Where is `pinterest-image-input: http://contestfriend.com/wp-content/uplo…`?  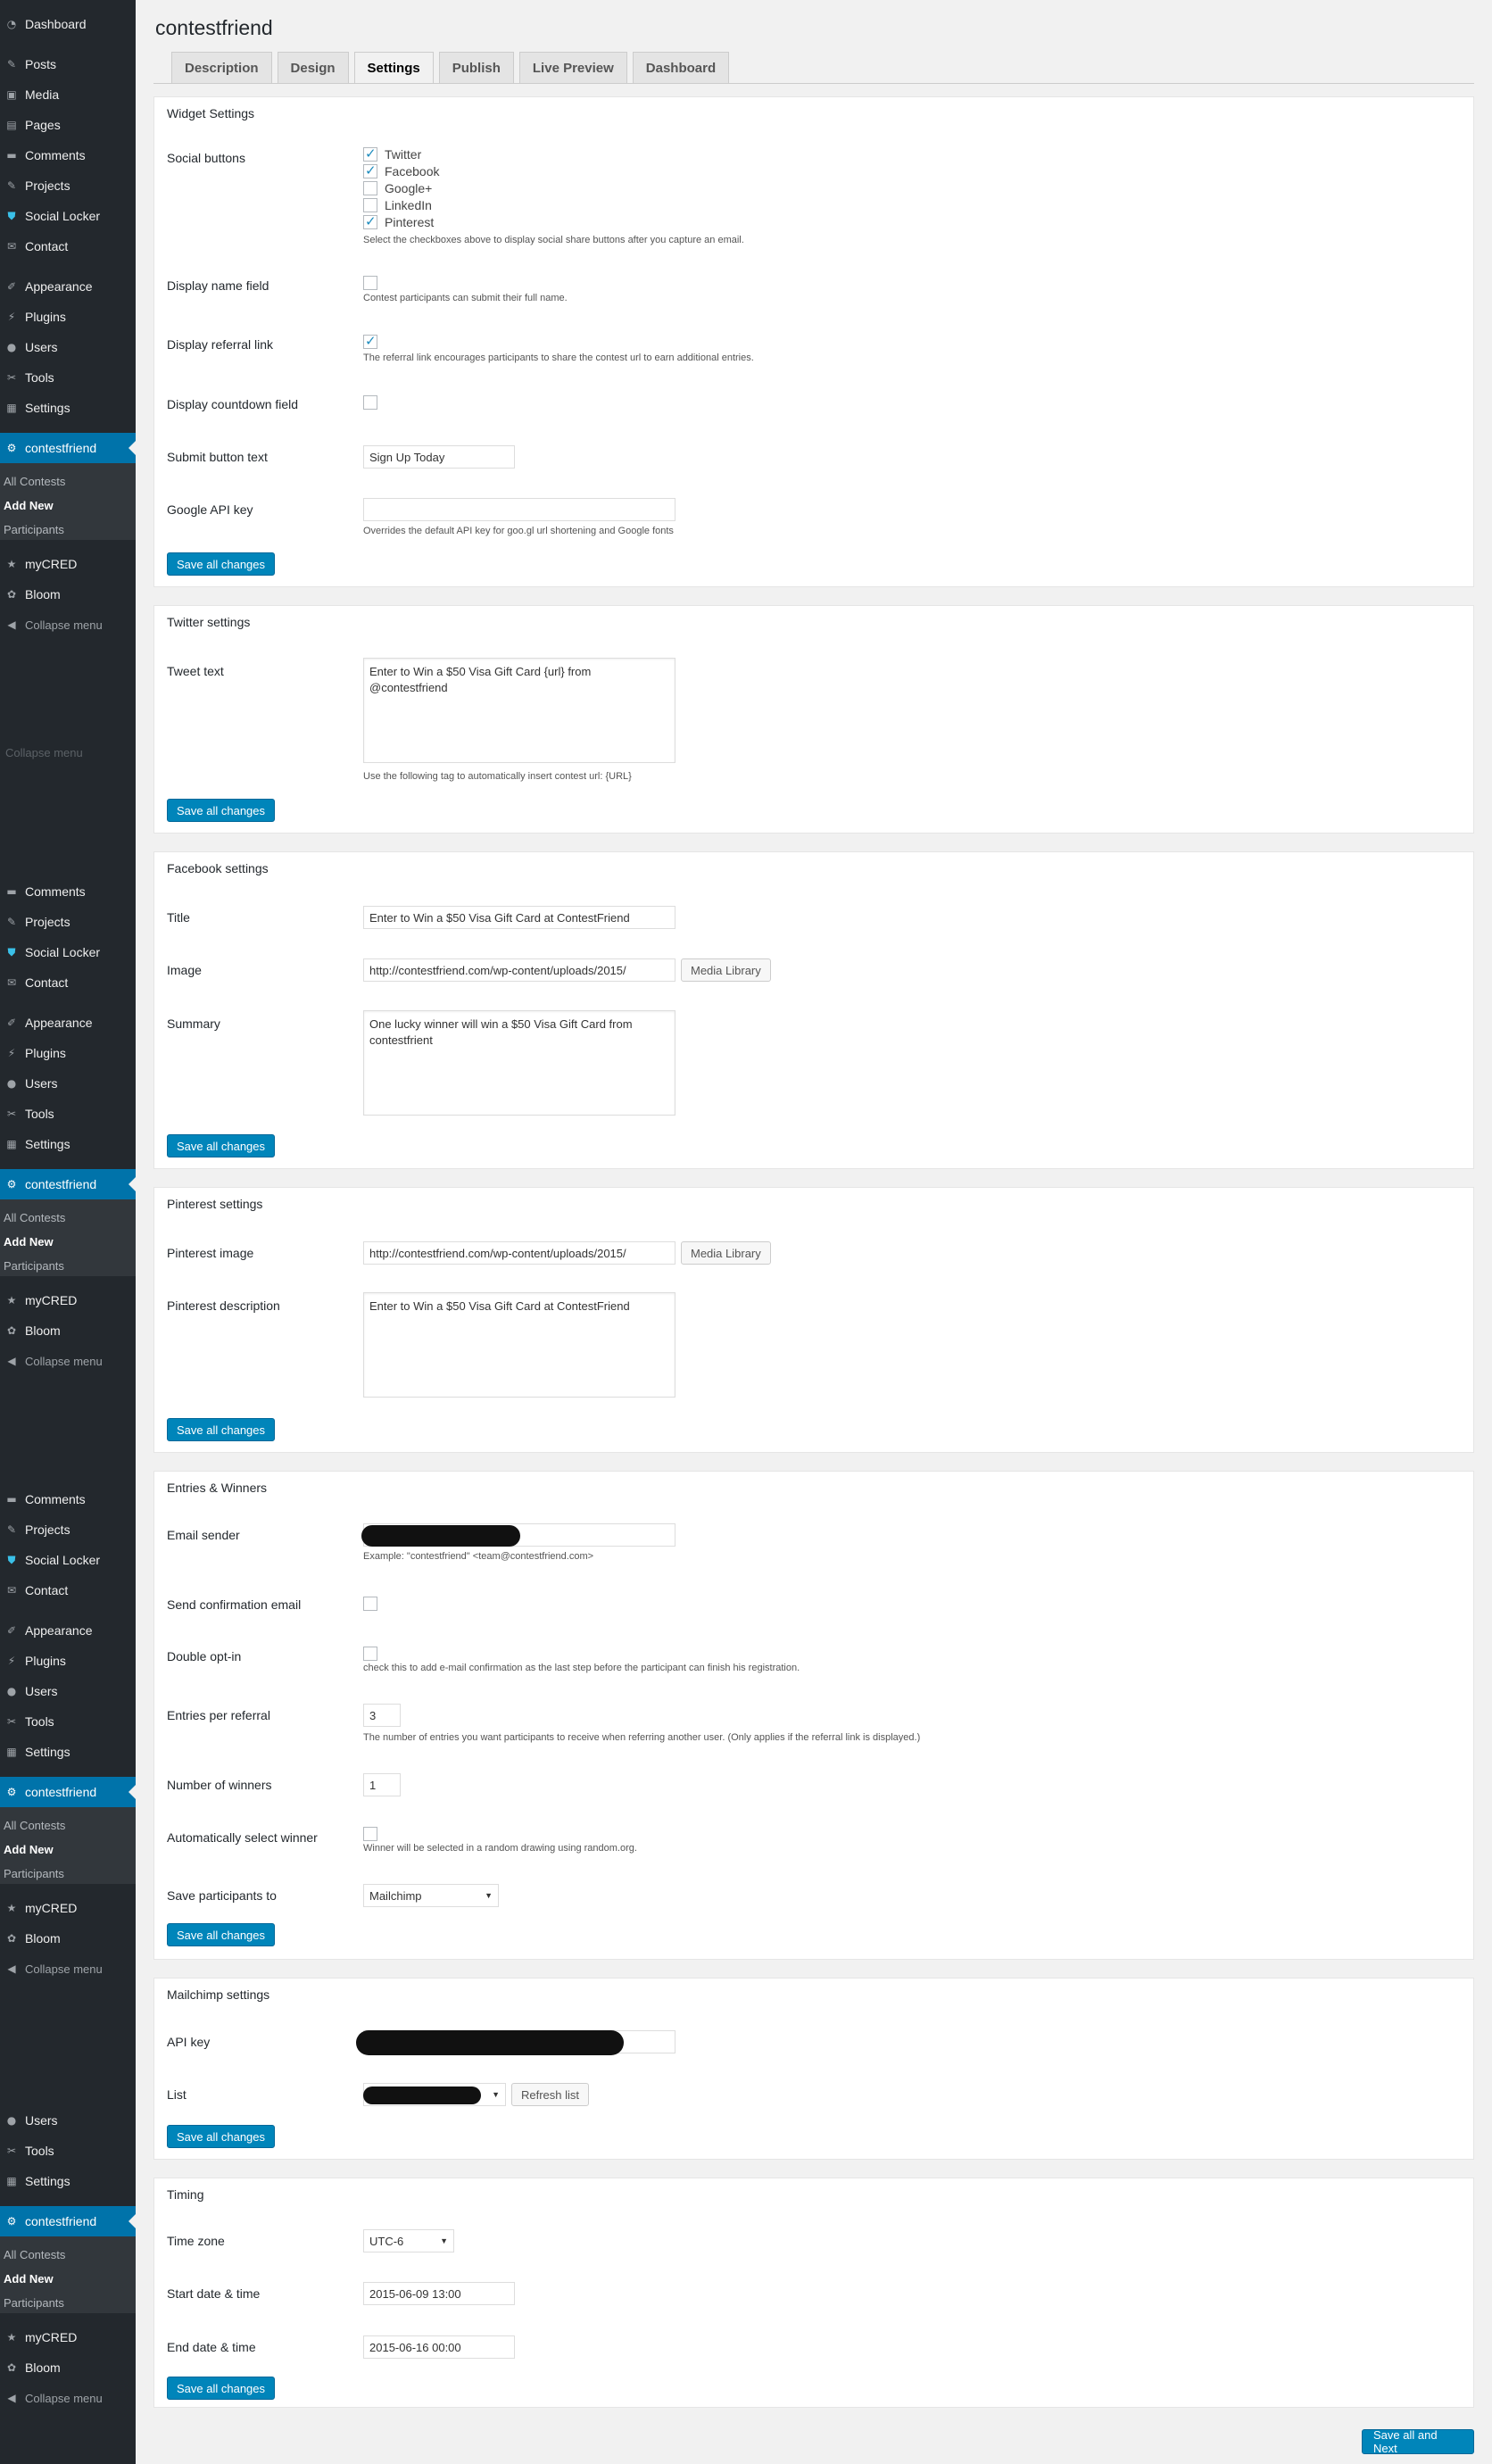 pinterest-image-input: http://contestfriend.com/wp-content/uplo… is located at coordinates (520, 1253).